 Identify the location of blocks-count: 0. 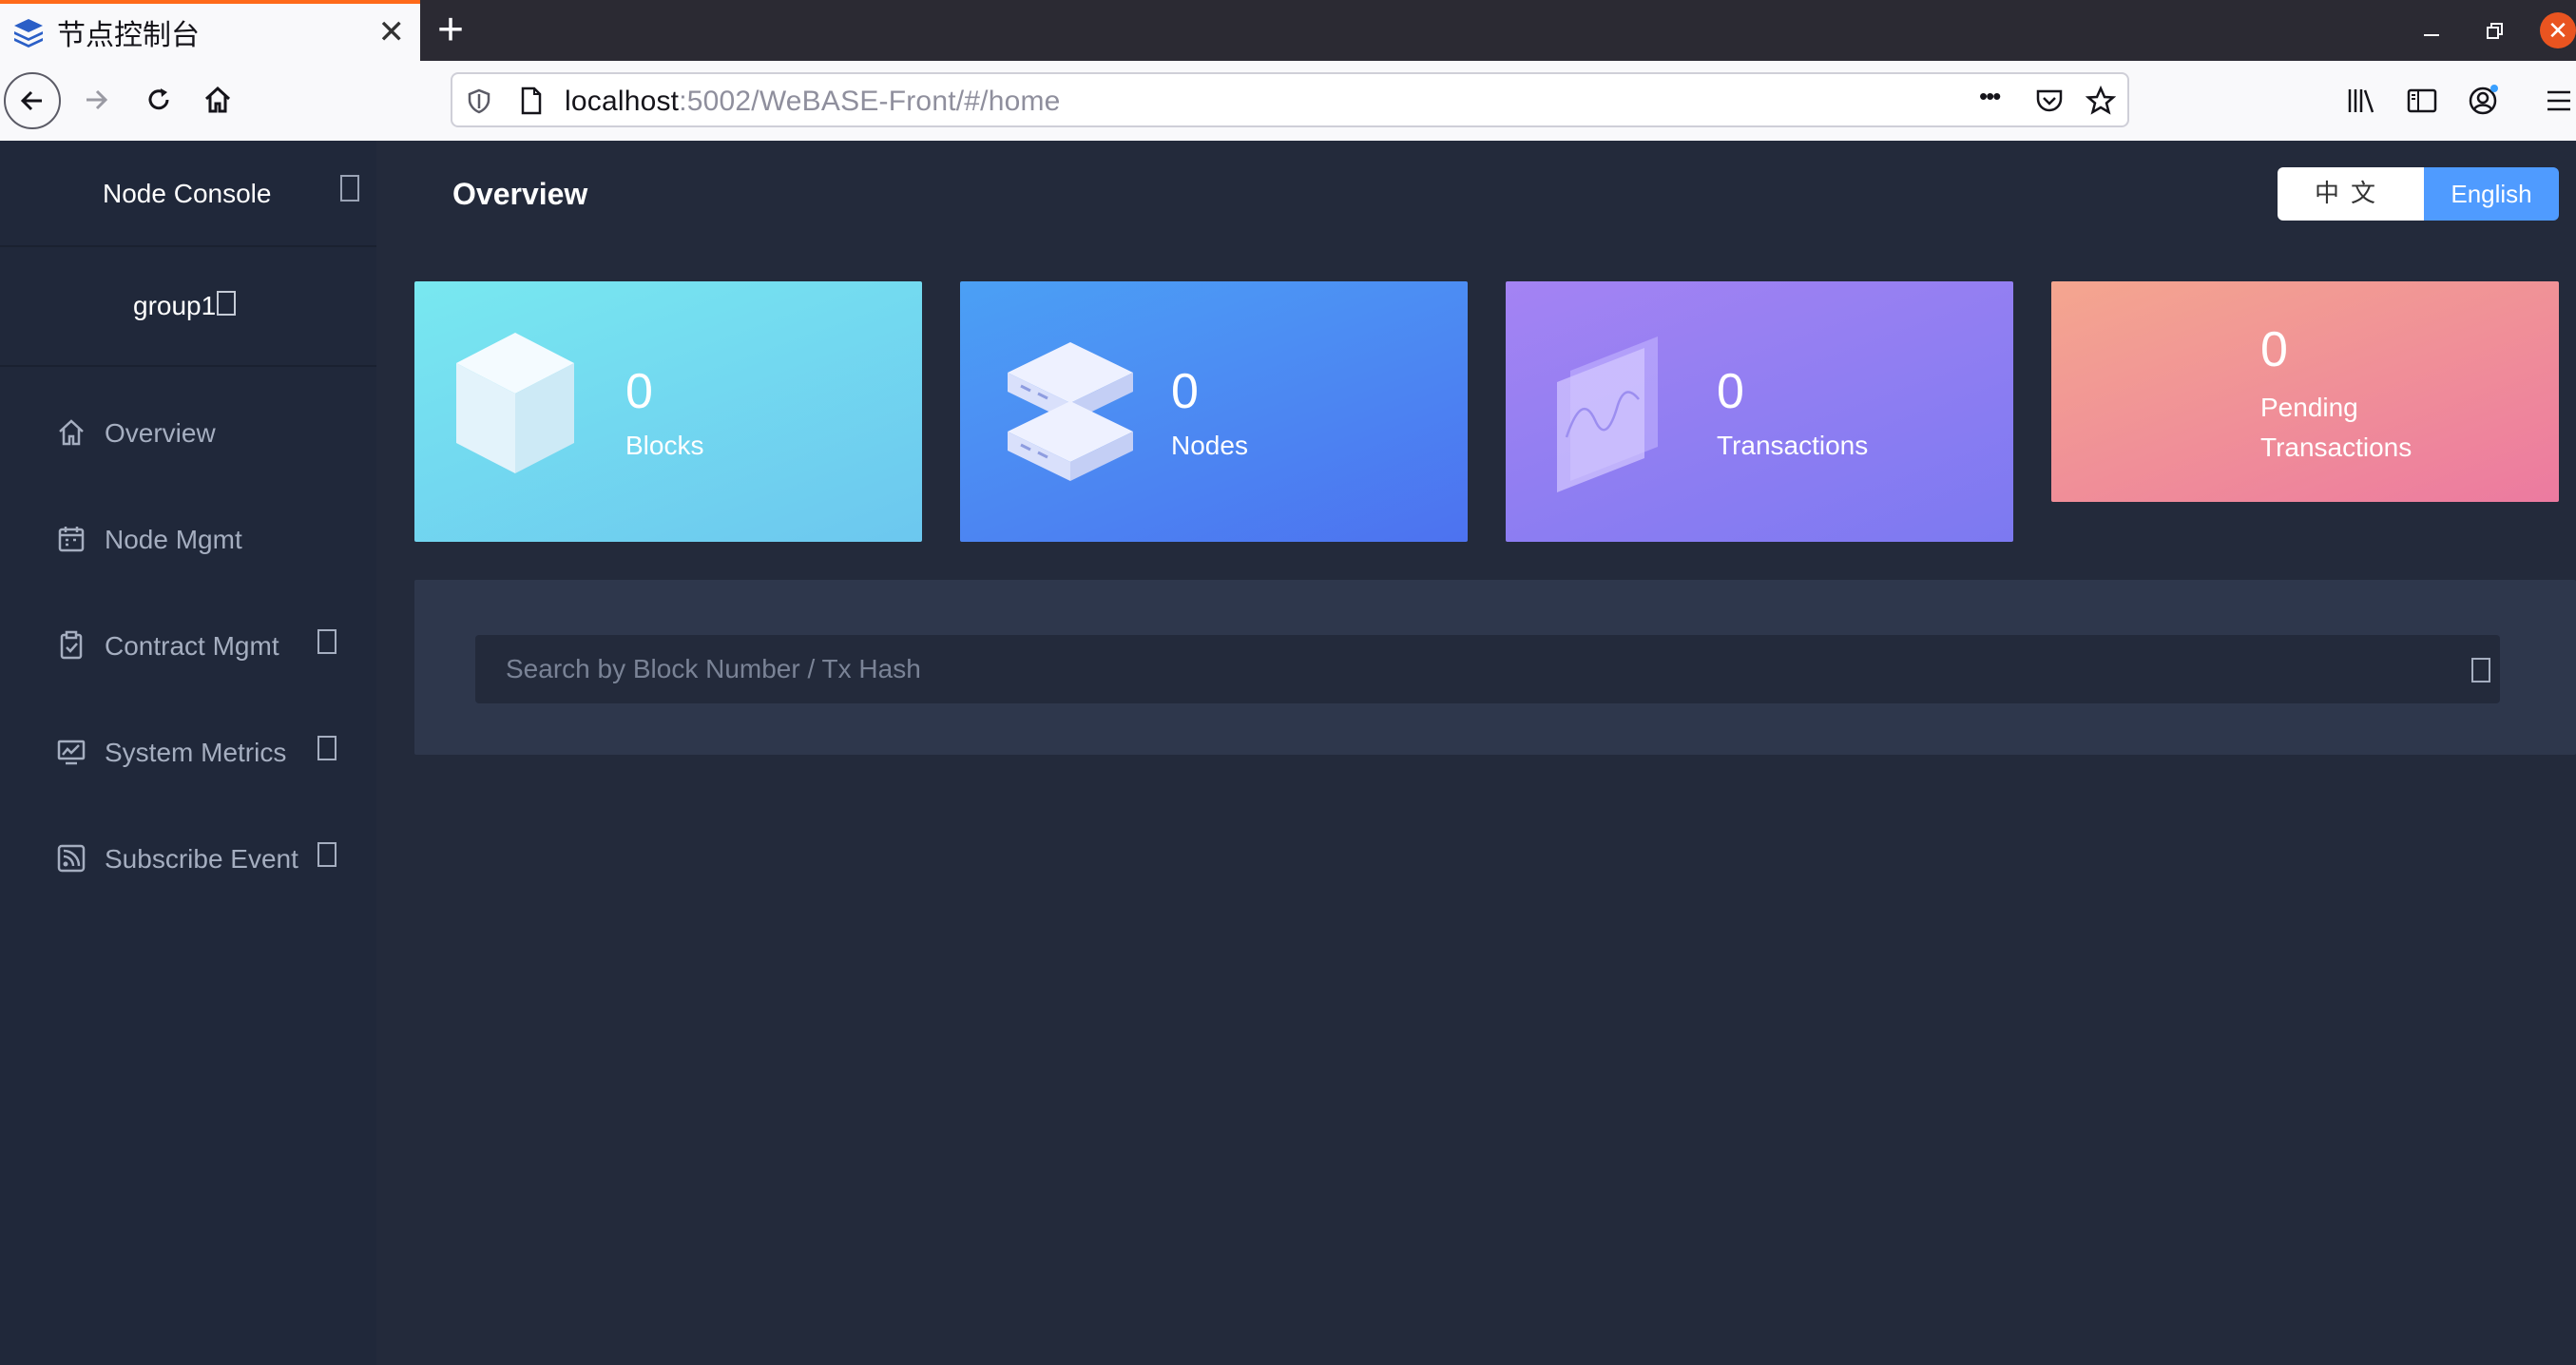
(639, 391).